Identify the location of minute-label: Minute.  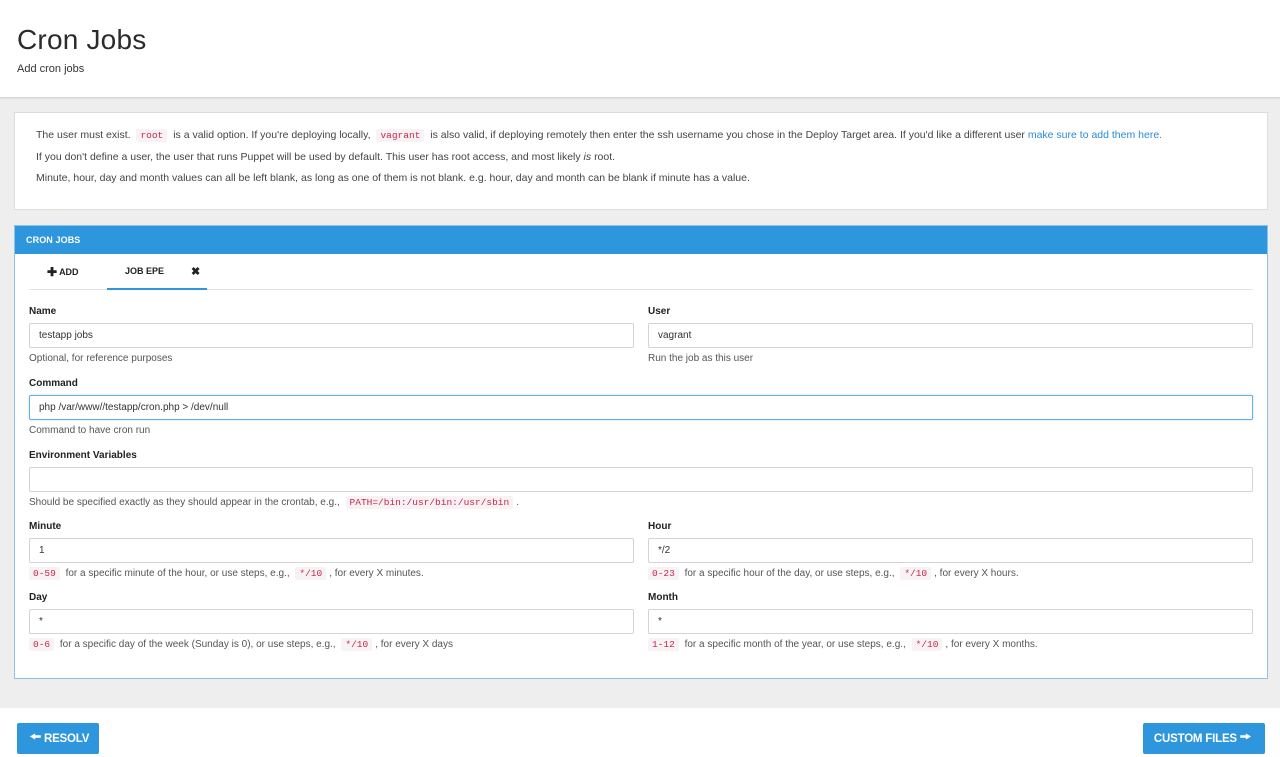
(45, 526).